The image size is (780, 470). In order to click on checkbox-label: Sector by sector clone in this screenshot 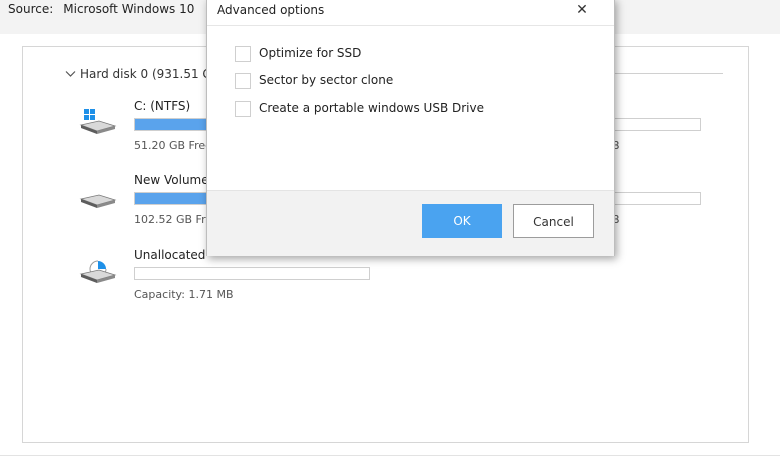, I will do `click(326, 80)`.